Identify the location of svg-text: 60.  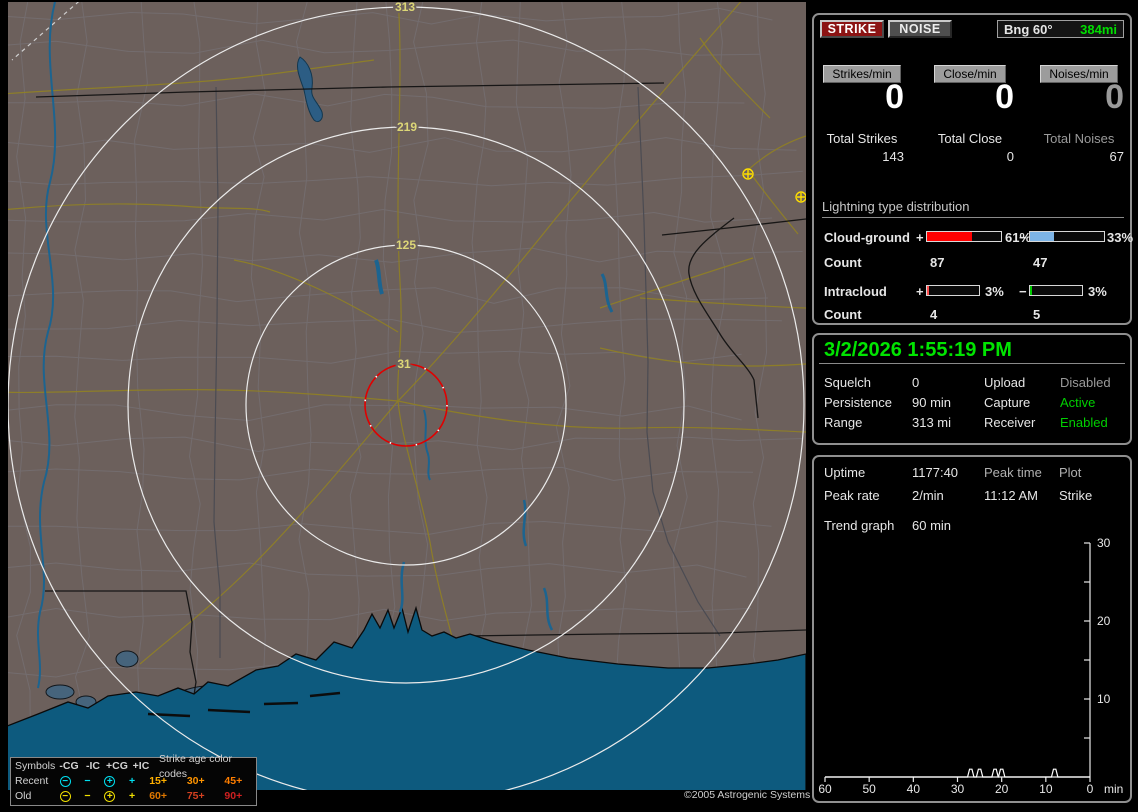
(825, 789).